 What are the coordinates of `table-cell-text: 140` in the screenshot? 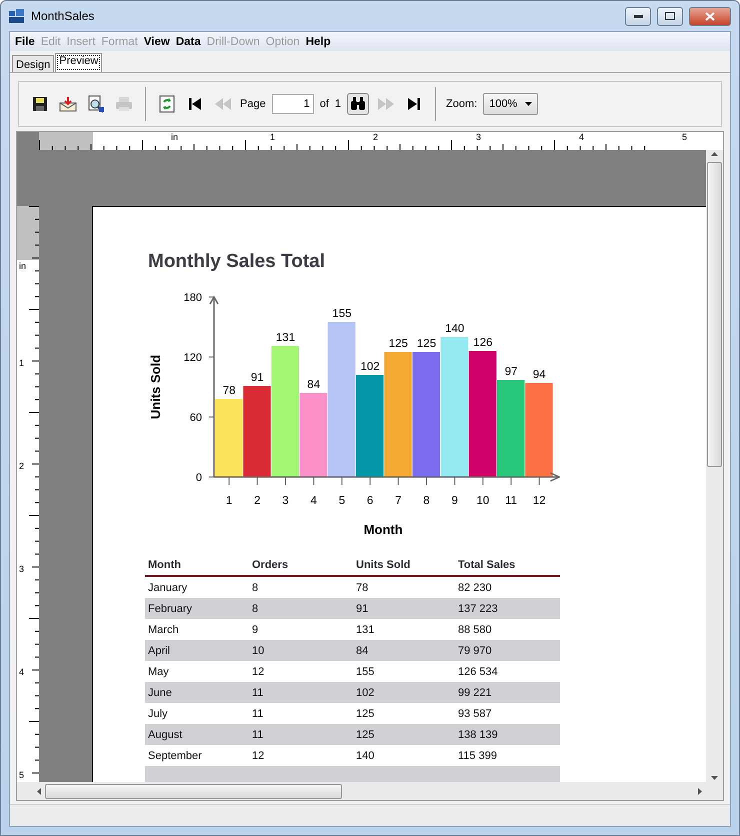 It's located at (366, 756).